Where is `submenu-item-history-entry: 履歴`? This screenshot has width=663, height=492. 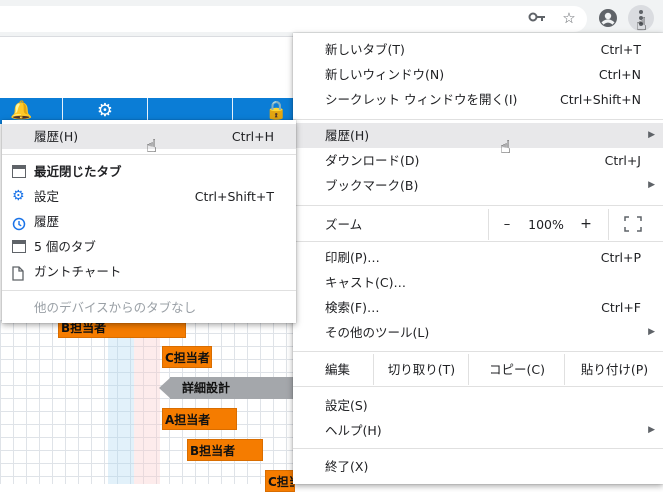
submenu-item-history-entry: 履歴 is located at coordinates (149, 221).